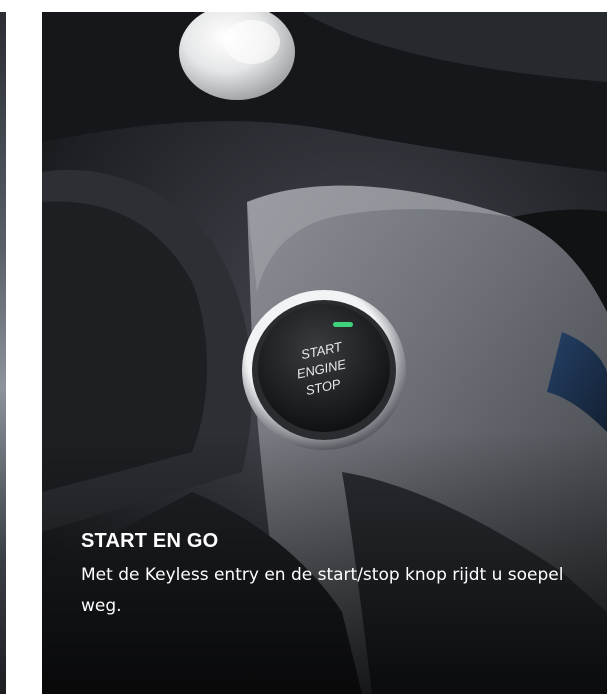 The image size is (607, 694). I want to click on slide-title: START EN GO, so click(150, 541).